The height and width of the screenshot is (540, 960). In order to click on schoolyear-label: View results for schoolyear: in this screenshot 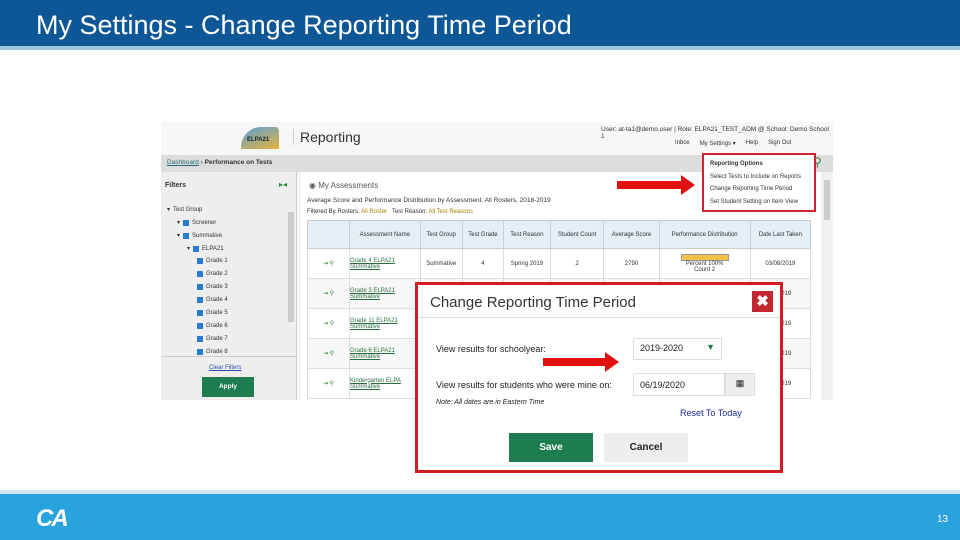, I will do `click(491, 349)`.